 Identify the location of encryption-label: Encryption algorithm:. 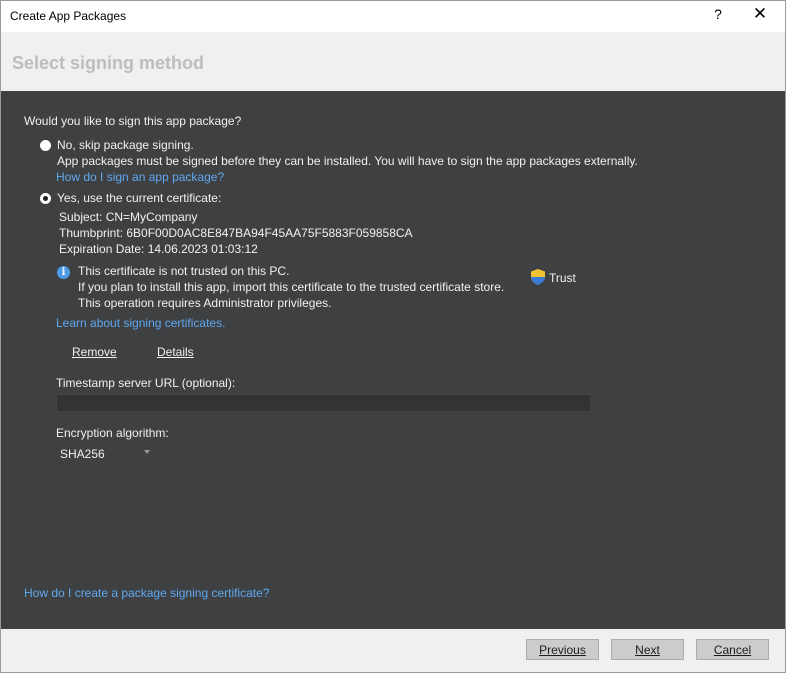
(112, 433).